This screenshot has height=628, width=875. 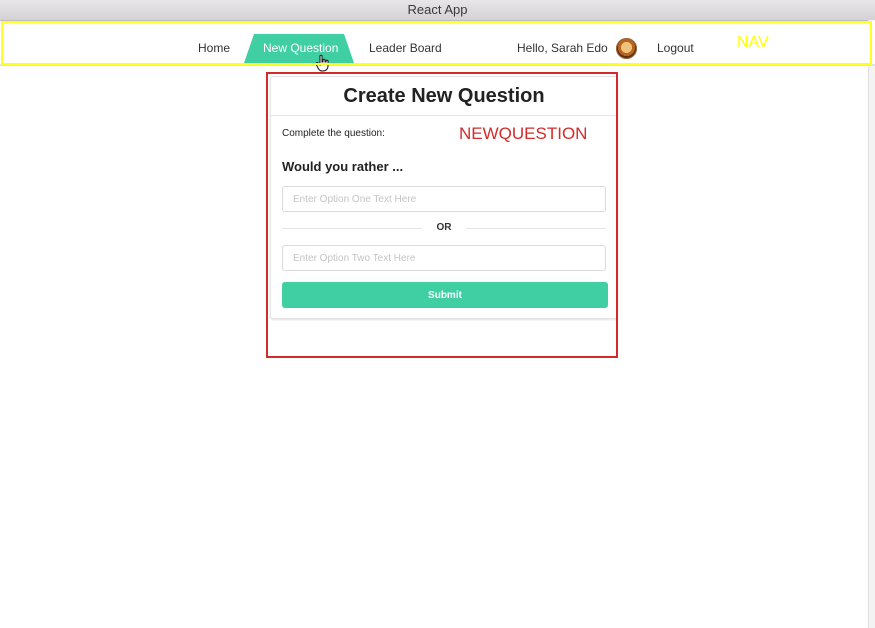 I want to click on window-title: React App, so click(x=437, y=9).